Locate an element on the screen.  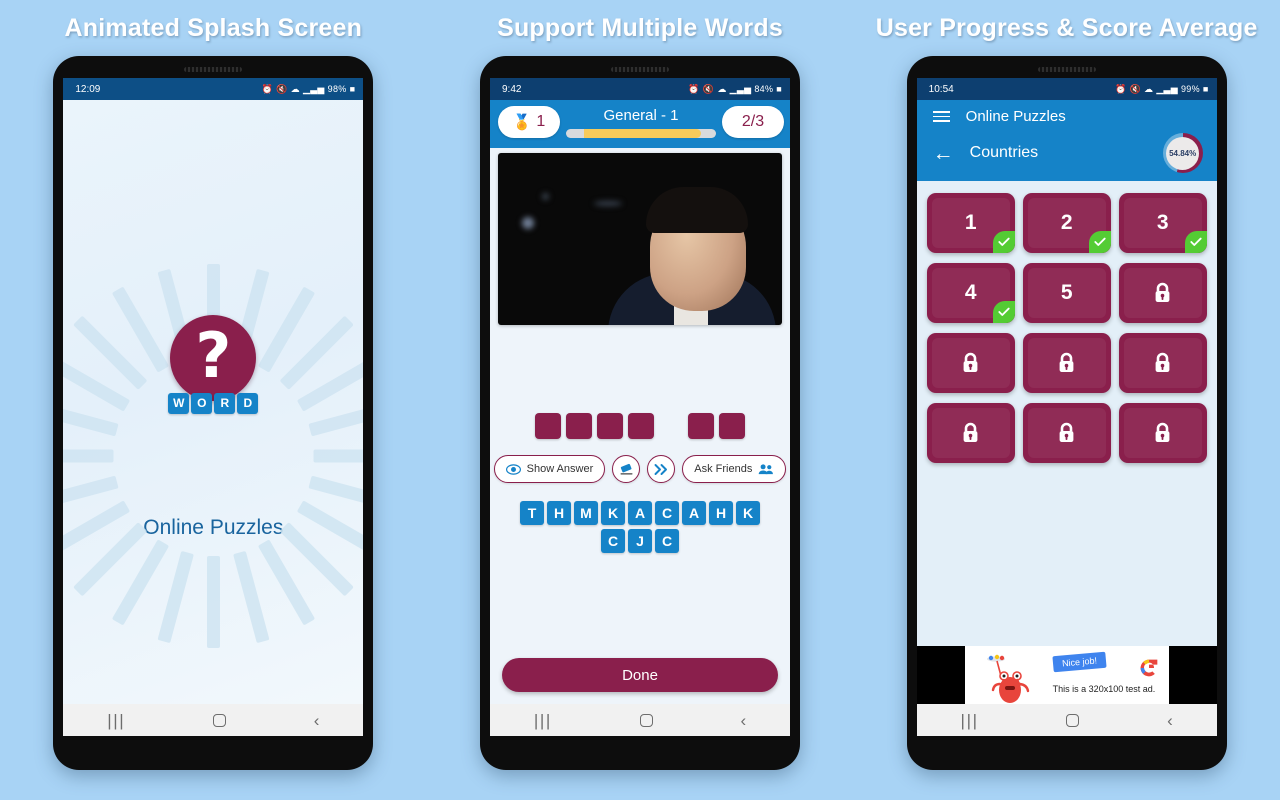
level-card: 5 is located at coordinates (1066, 293).